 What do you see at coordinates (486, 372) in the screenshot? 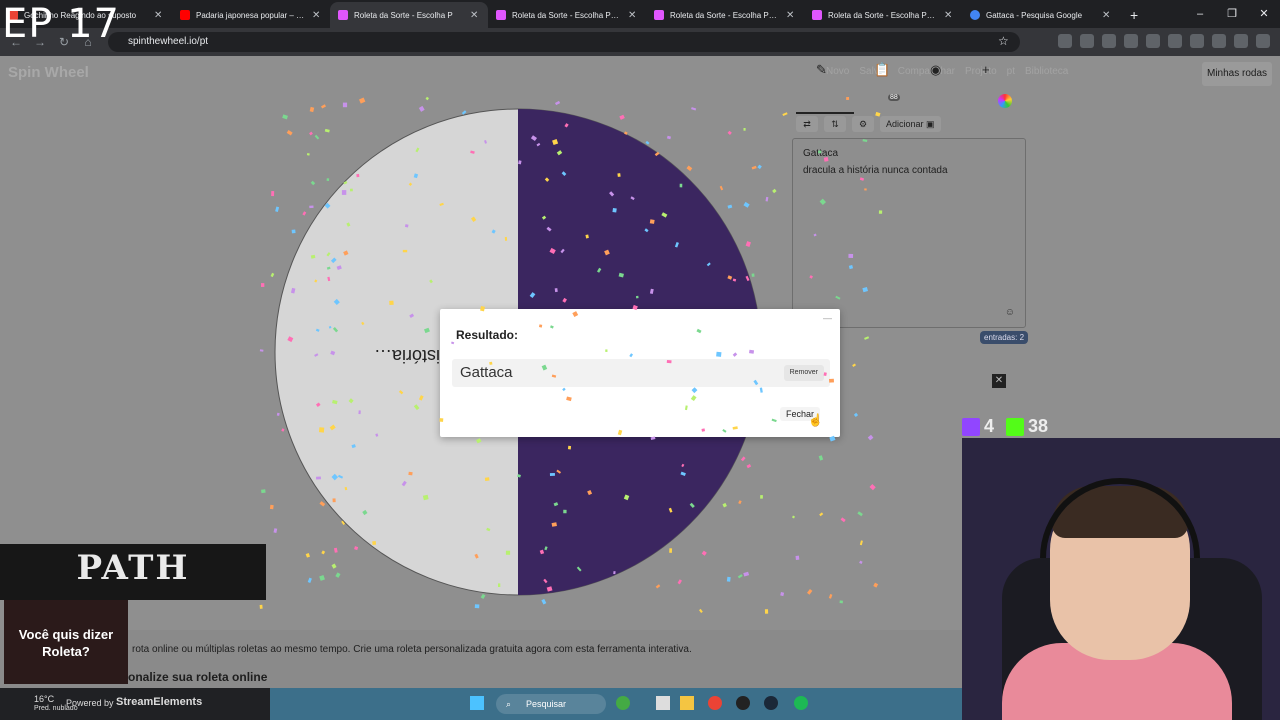
I see `result-value: Gattaca` at bounding box center [486, 372].